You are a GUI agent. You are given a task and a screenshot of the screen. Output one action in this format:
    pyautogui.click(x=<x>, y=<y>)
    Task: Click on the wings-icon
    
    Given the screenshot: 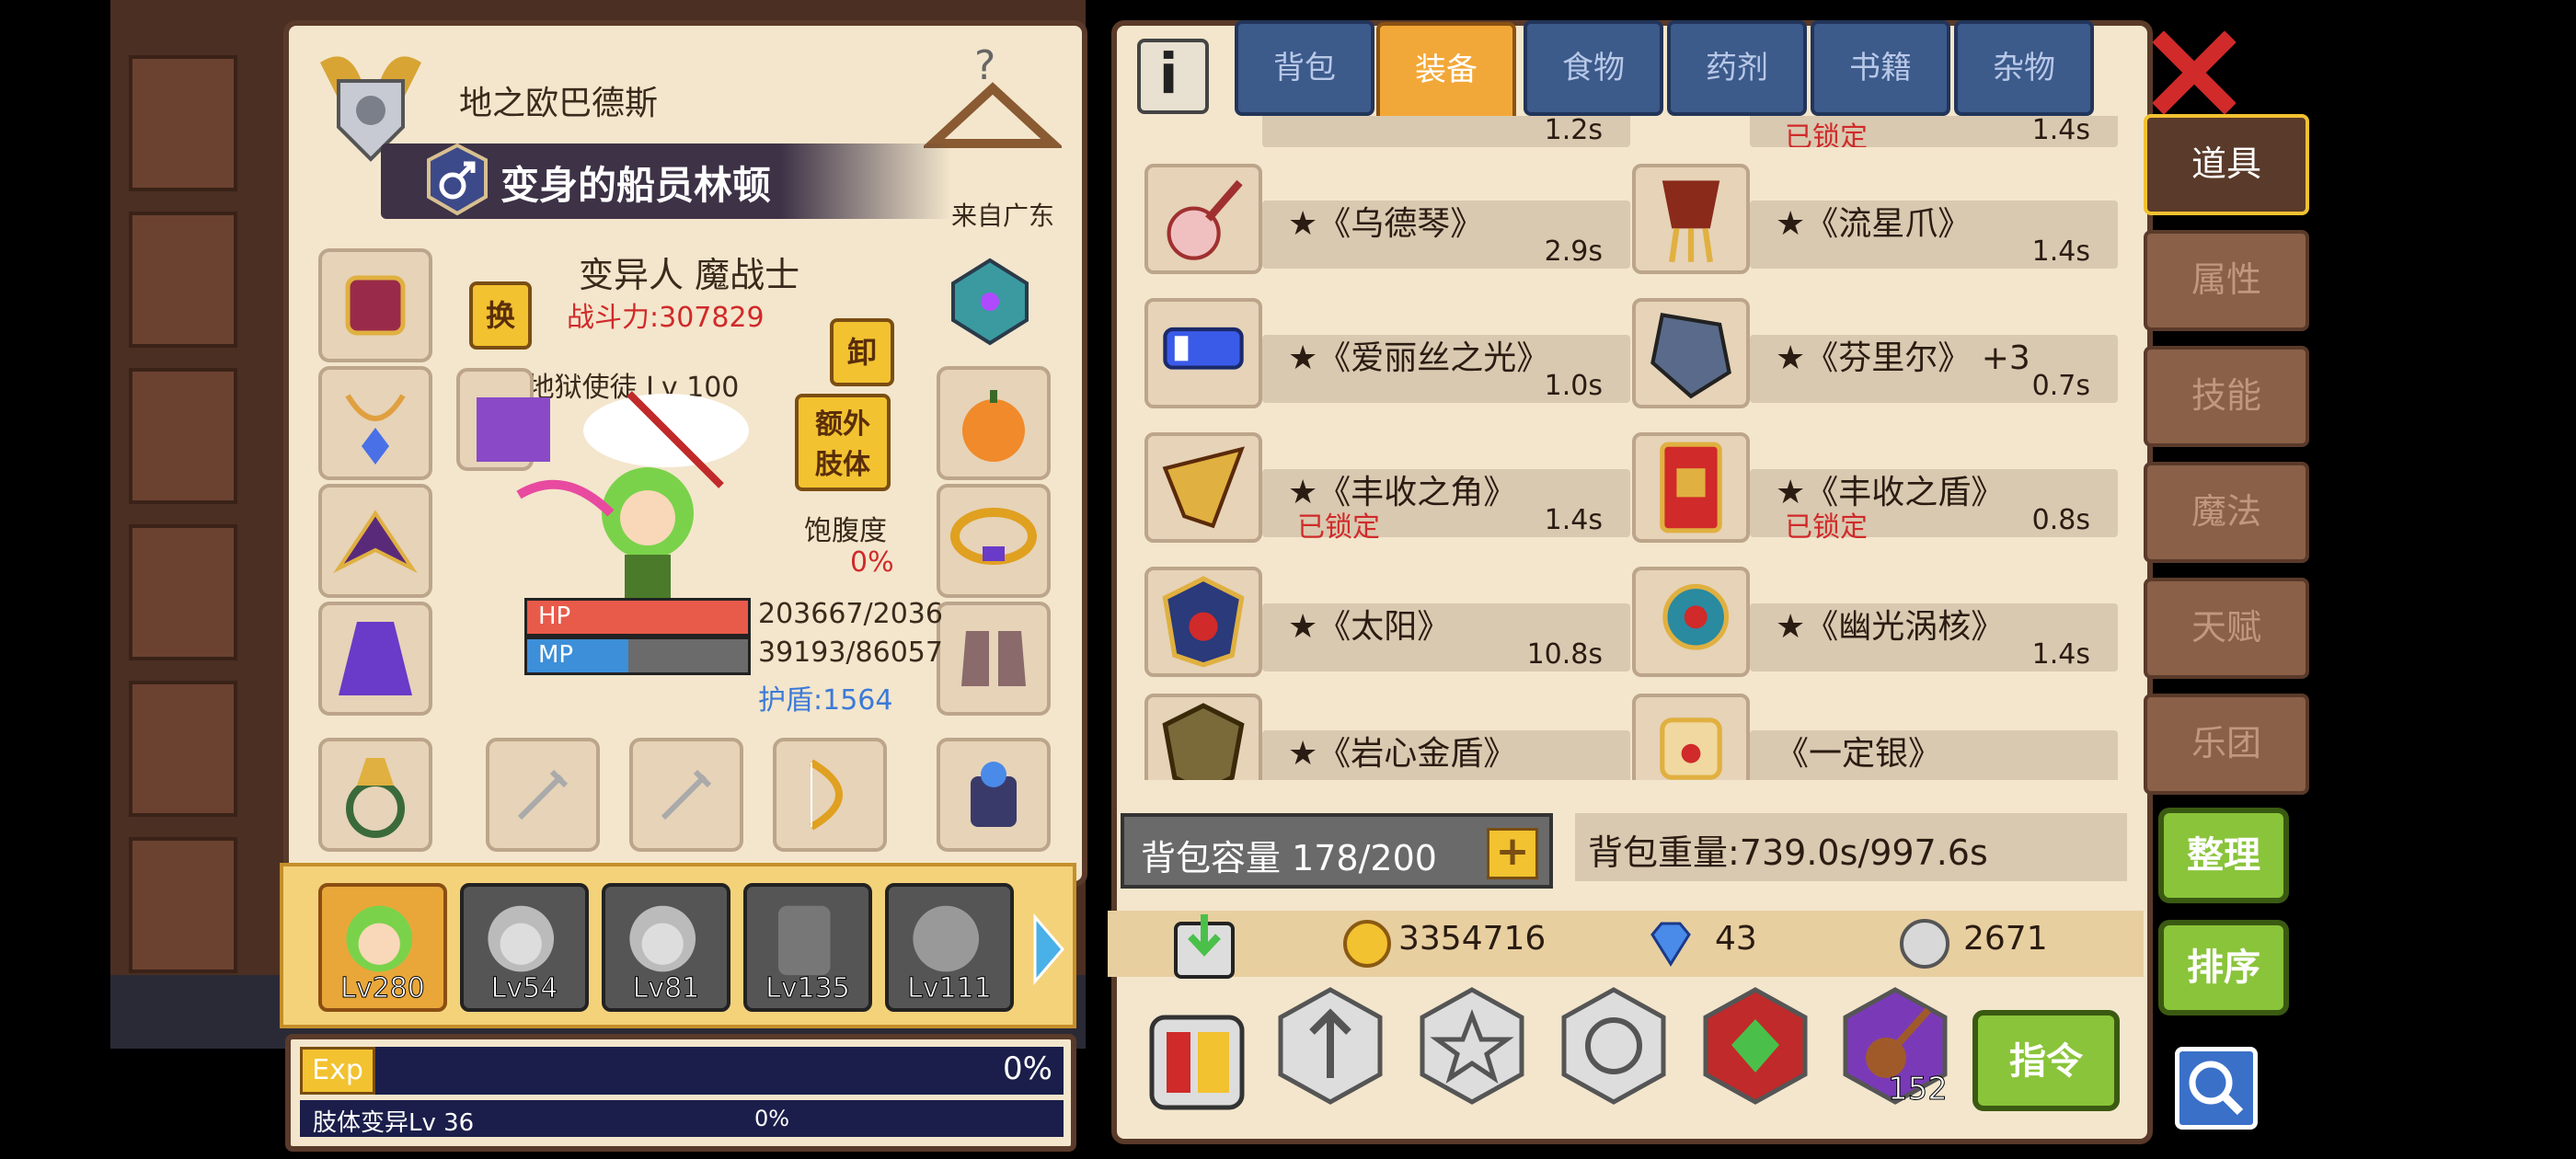 What is the action you would take?
    pyautogui.click(x=375, y=542)
    